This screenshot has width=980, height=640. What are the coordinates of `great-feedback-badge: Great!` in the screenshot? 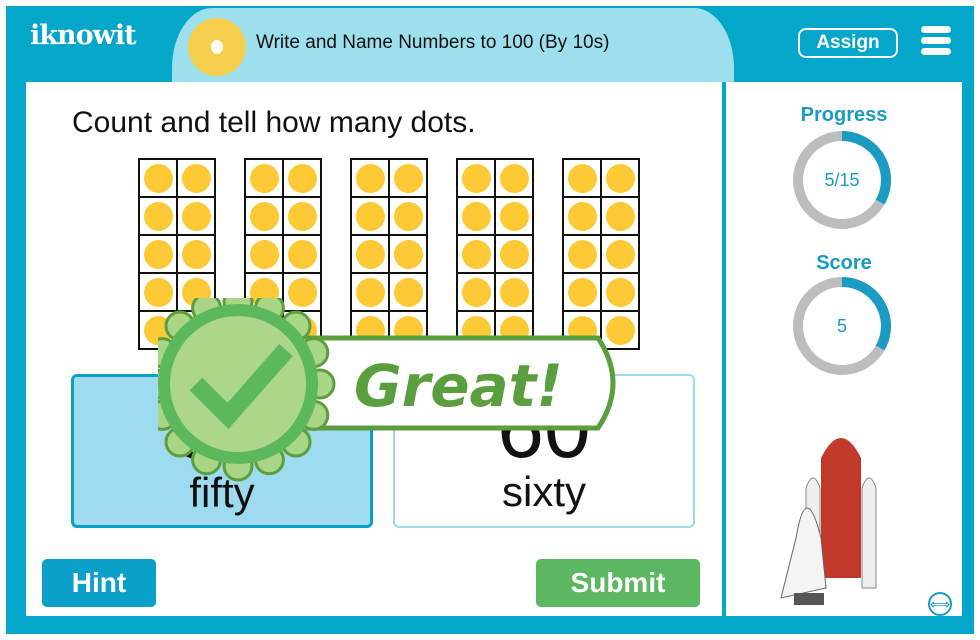 It's located at (387, 390).